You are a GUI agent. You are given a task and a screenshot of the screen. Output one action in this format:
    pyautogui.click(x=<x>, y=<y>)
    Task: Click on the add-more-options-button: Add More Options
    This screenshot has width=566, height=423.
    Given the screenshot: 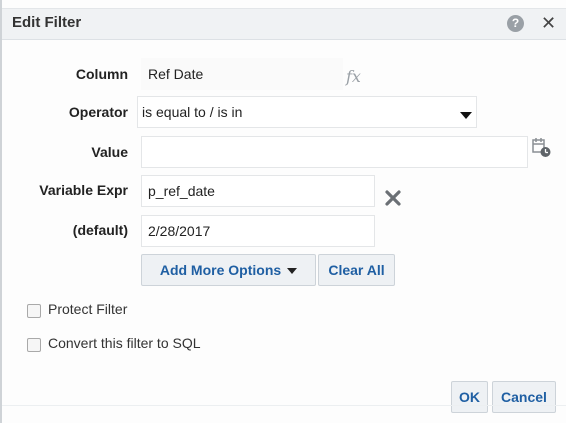 What is the action you would take?
    pyautogui.click(x=228, y=270)
    